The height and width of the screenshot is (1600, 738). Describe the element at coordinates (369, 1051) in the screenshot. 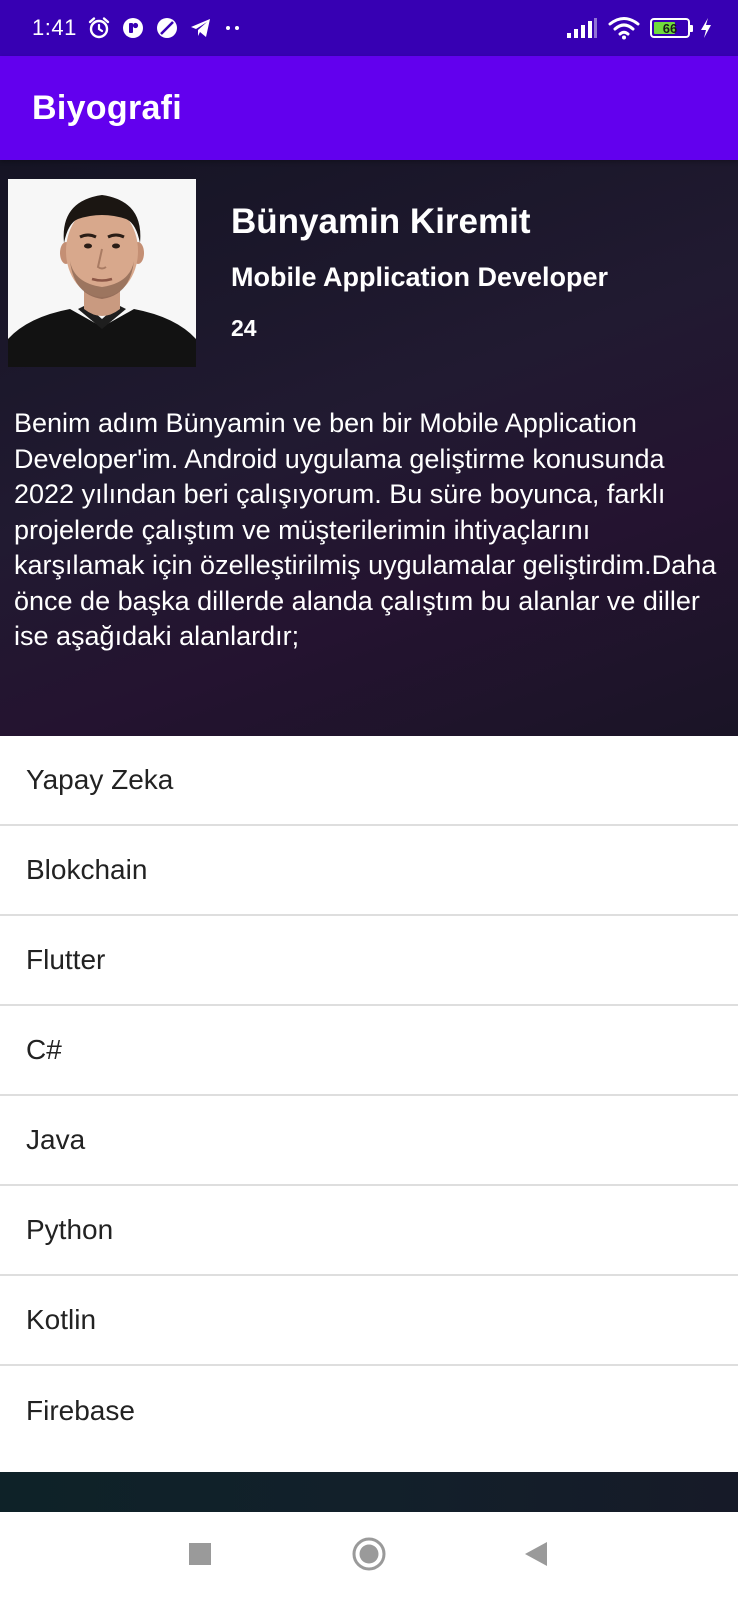

I see `list-item-csharp: C#` at that location.